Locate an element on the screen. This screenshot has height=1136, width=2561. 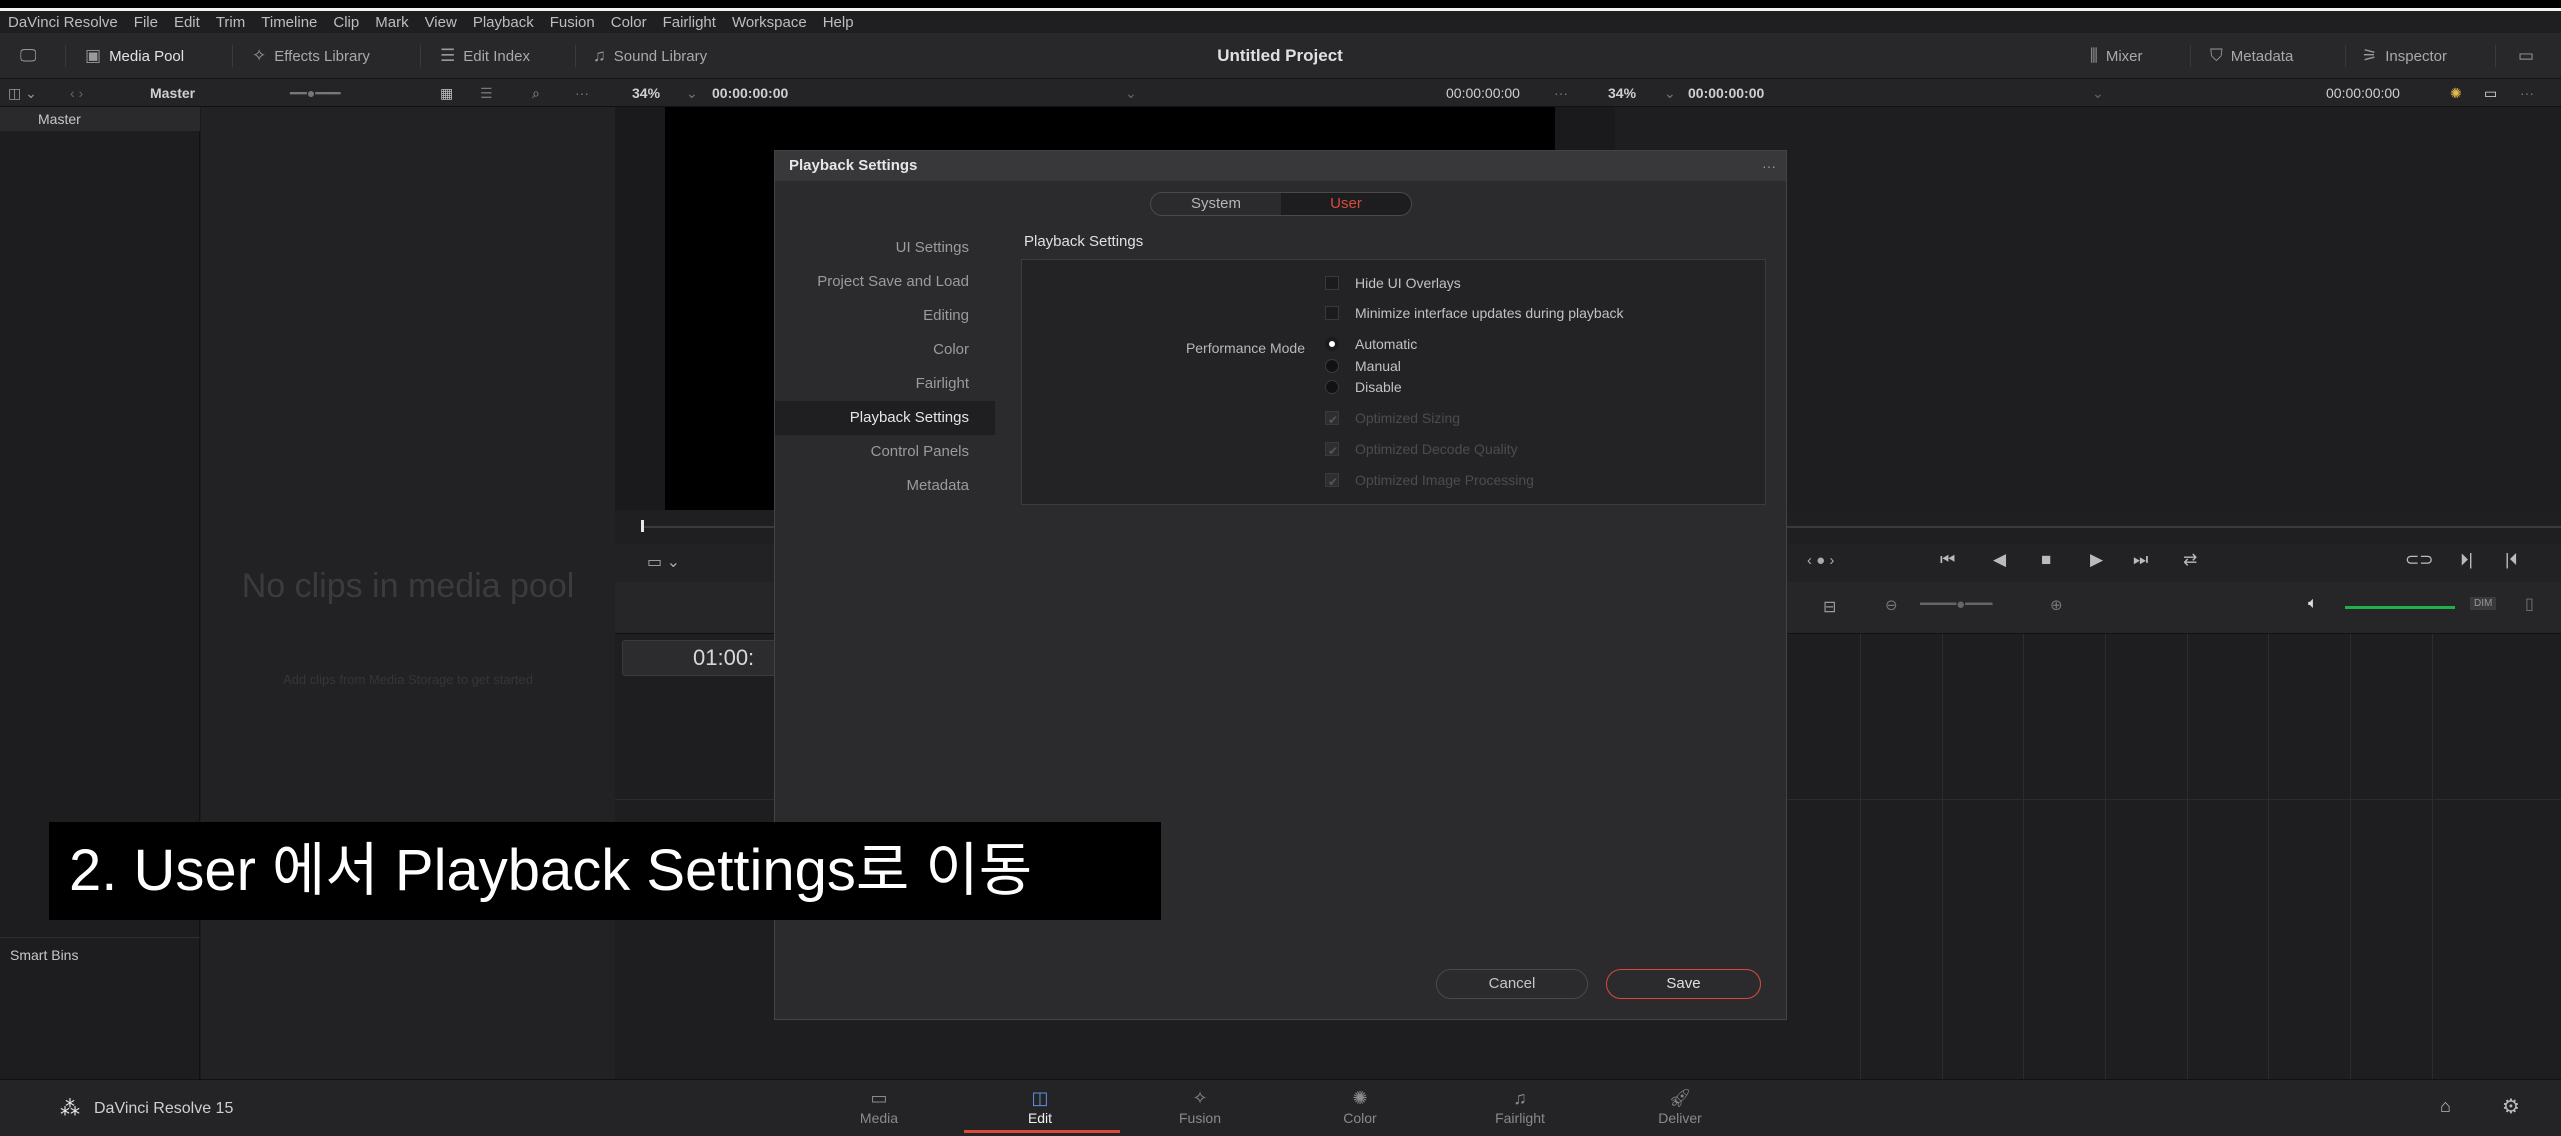
audio-meter-icon: ▯ is located at coordinates (2529, 604).